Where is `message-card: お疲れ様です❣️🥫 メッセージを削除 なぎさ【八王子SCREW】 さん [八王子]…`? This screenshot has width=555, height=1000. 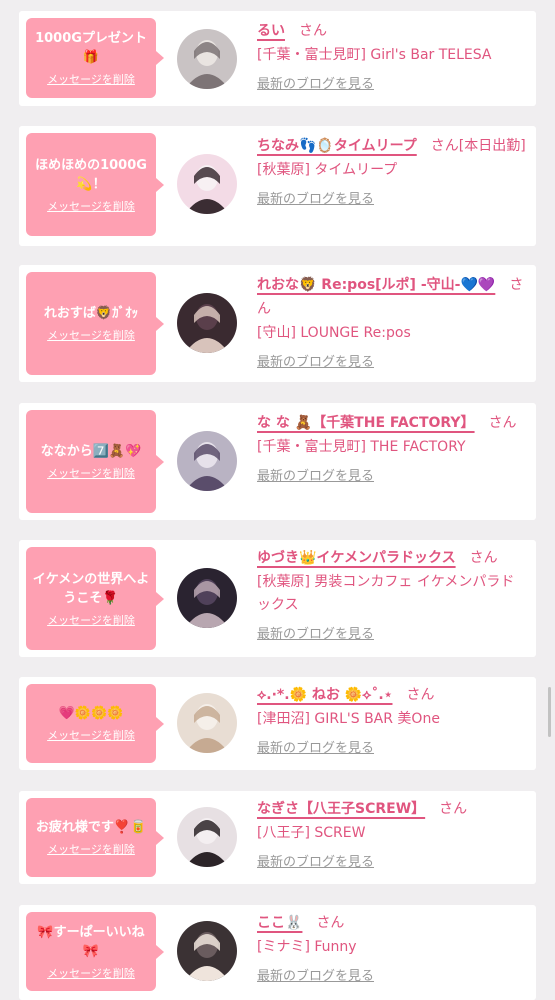 message-card: お疲れ様です❣️🥫 メッセージを削除 なぎさ【八王子SCREW】 さん [八王子]… is located at coordinates (277, 837).